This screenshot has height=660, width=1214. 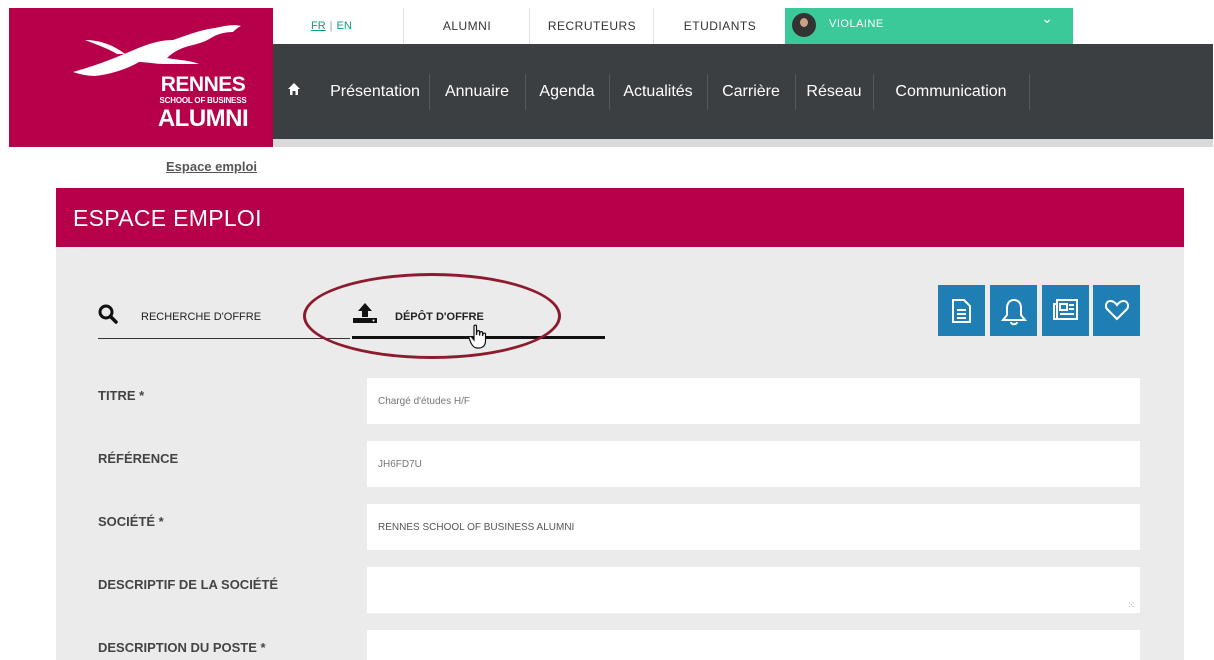 What do you see at coordinates (856, 24) in the screenshot?
I see `user-name: VIOLAINE` at bounding box center [856, 24].